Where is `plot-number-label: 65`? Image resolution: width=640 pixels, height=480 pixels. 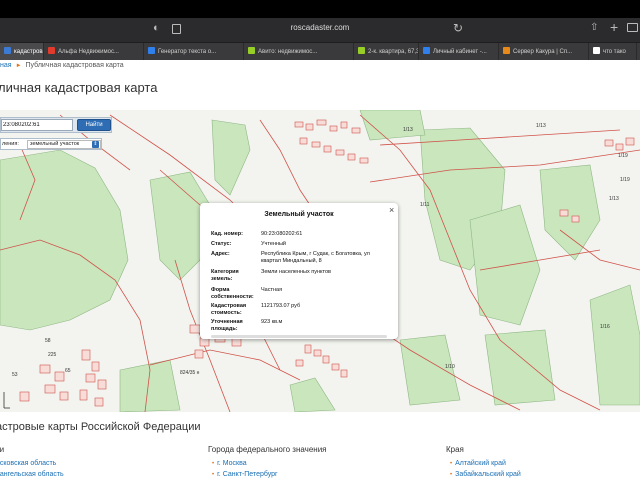 plot-number-label: 65 is located at coordinates (68, 371).